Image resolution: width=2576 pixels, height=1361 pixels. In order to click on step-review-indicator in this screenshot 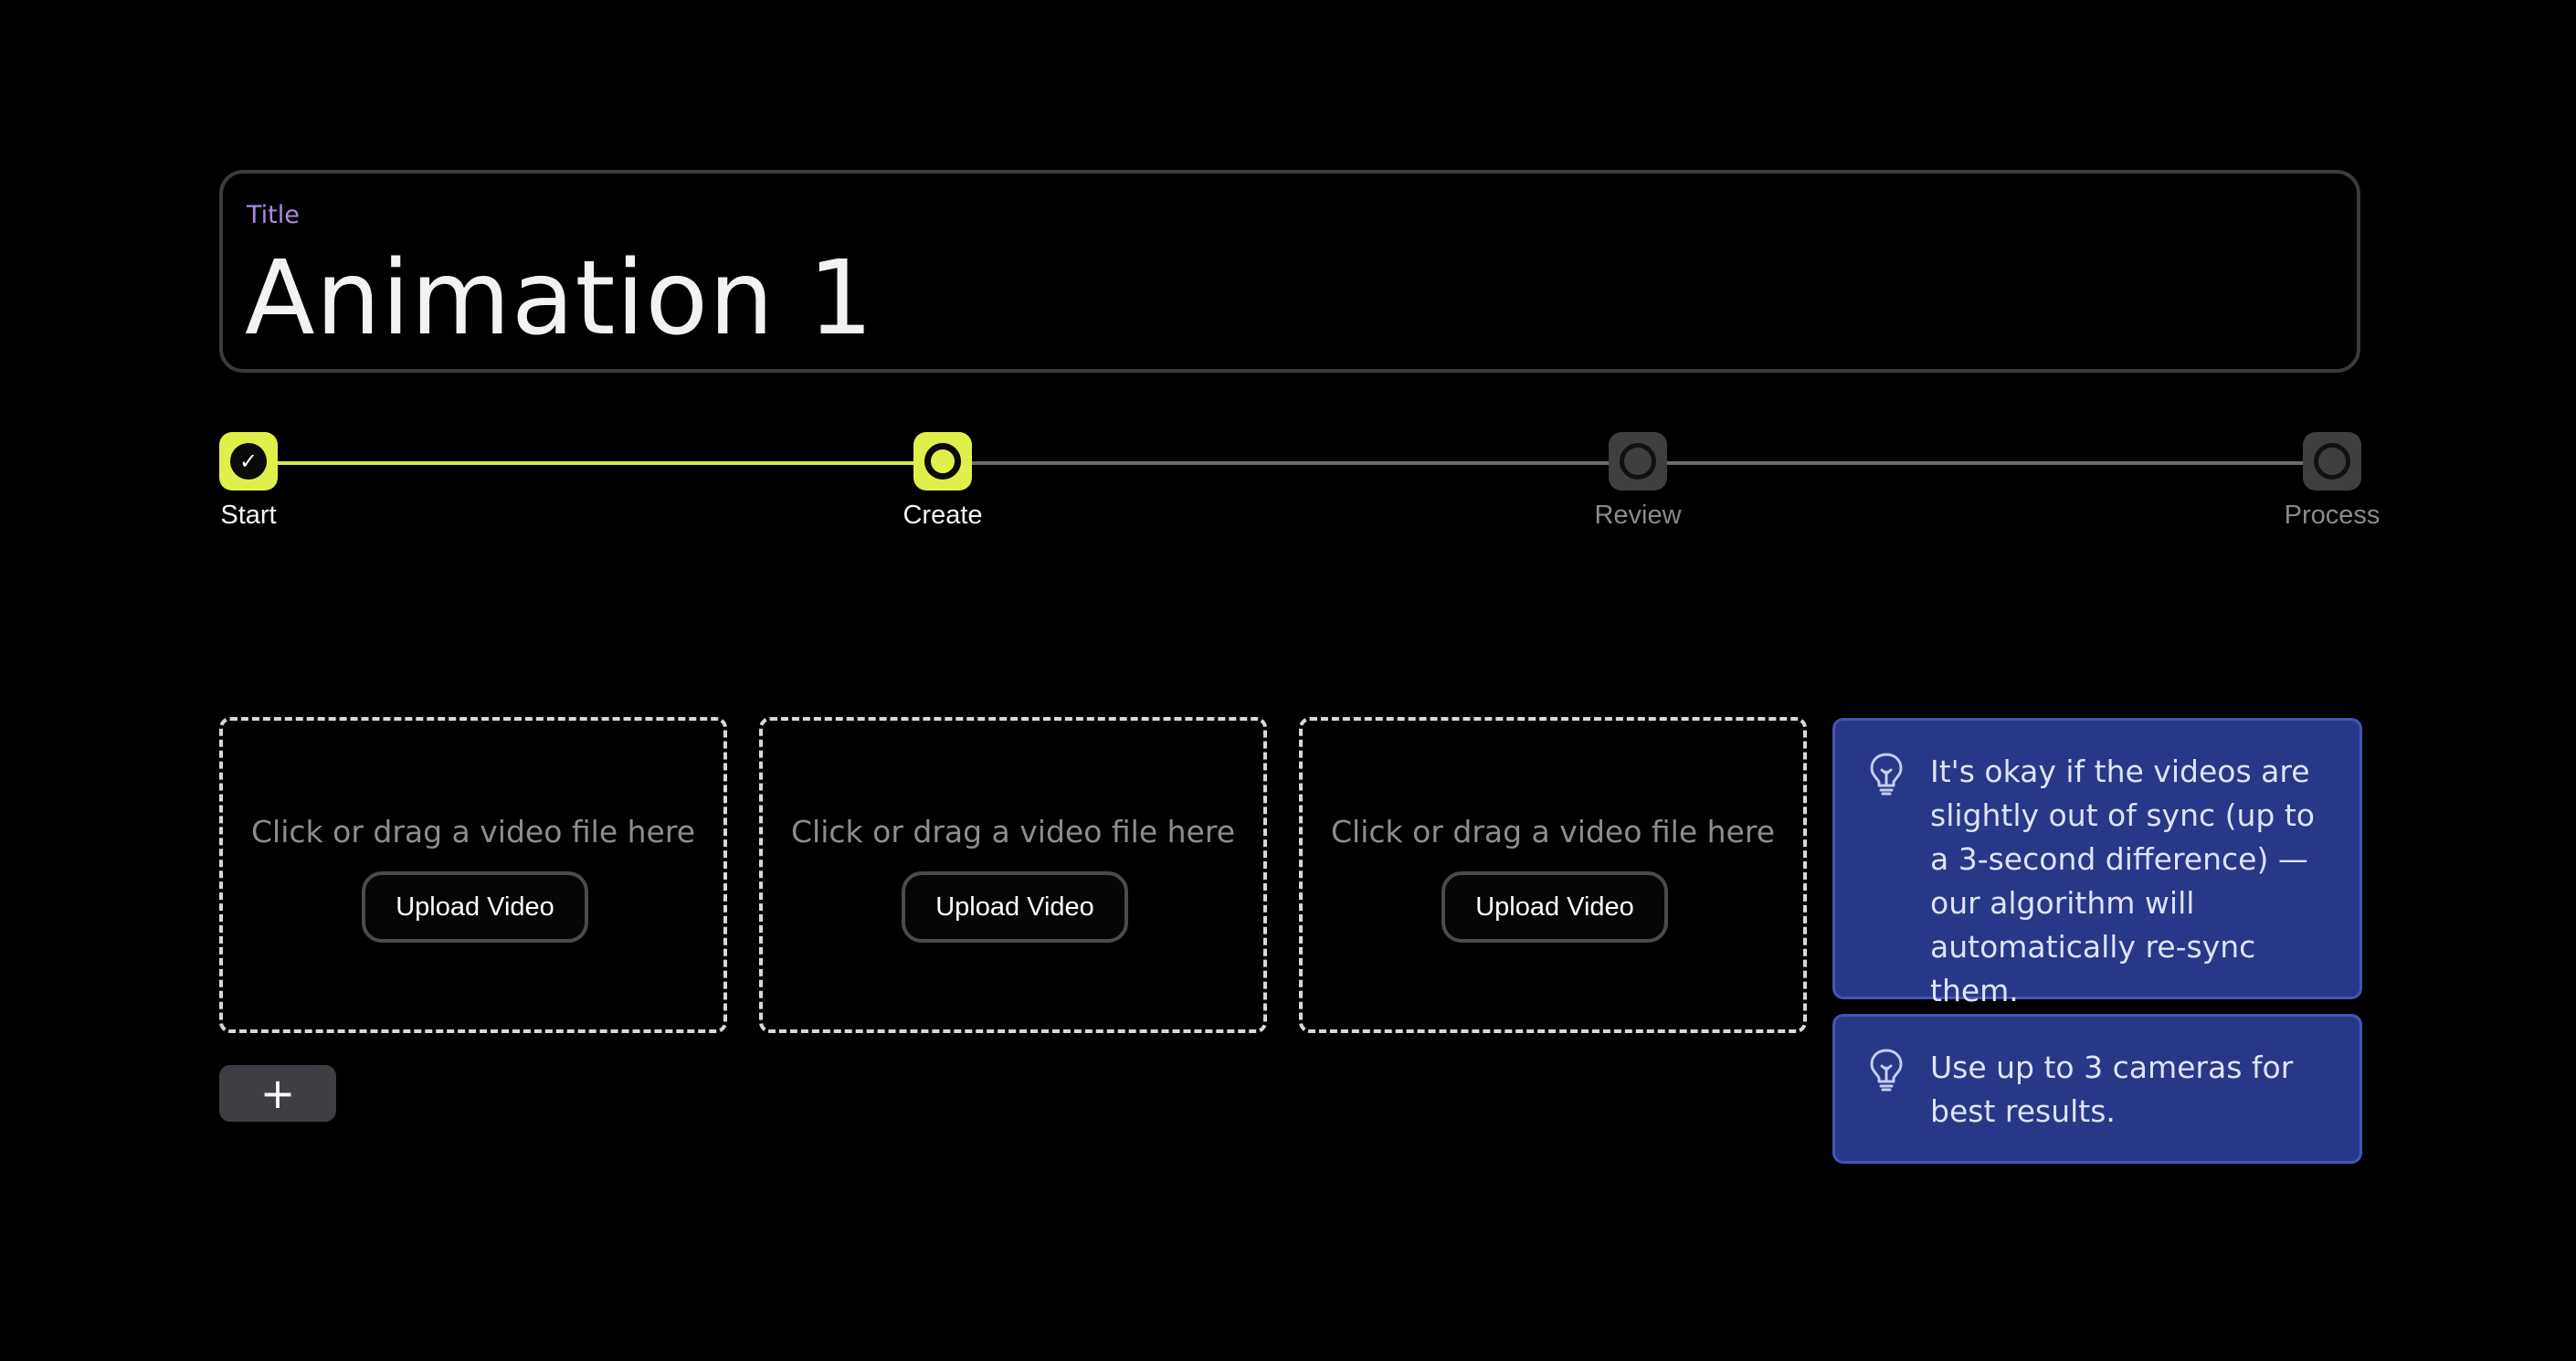, I will do `click(1638, 462)`.